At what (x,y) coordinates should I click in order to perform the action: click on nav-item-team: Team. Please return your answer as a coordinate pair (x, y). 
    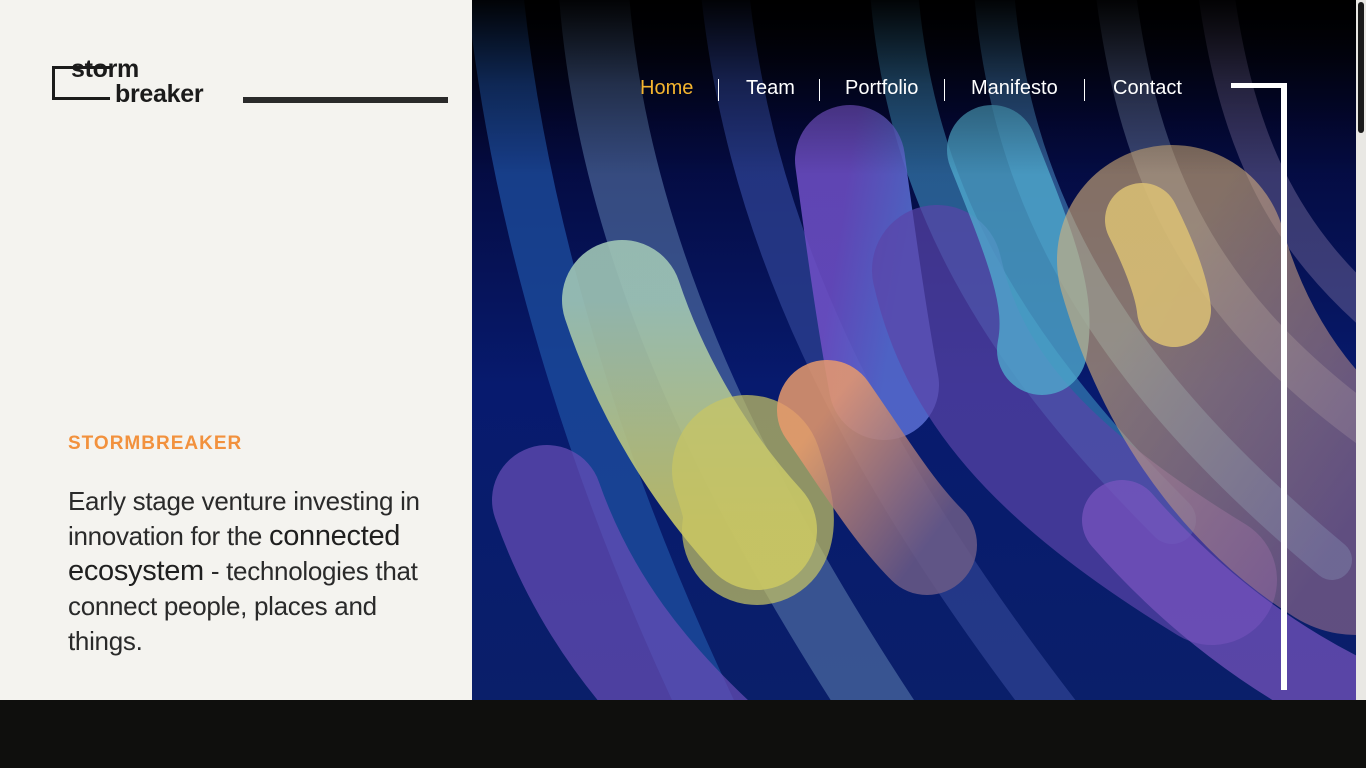
    Looking at the image, I should click on (770, 88).